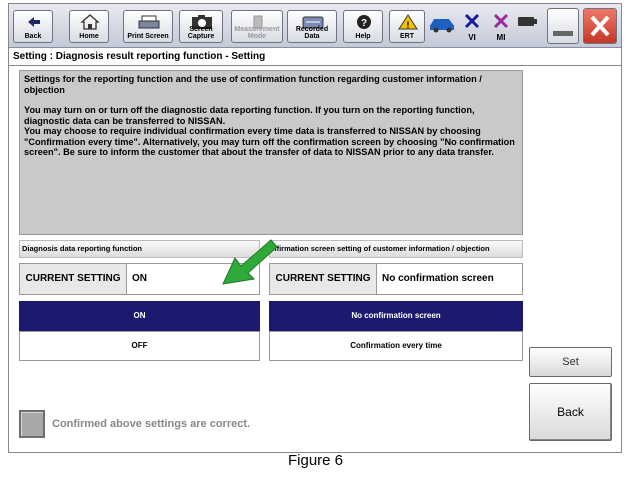  What do you see at coordinates (148, 36) in the screenshot?
I see `print-screen-label: Print Screen` at bounding box center [148, 36].